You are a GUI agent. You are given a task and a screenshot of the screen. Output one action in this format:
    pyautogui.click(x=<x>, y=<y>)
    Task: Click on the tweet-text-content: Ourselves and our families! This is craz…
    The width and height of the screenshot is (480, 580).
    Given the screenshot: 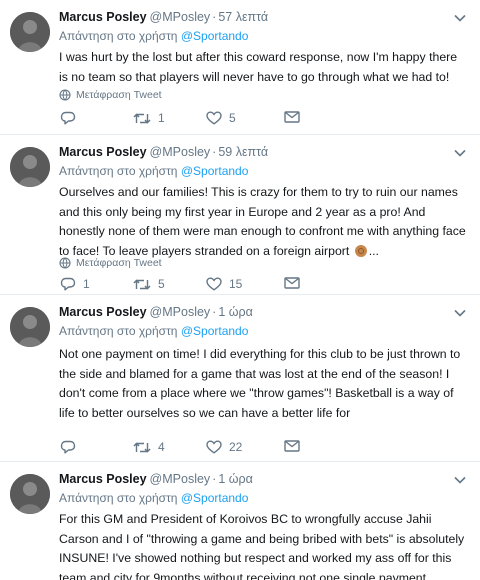 What is the action you would take?
    pyautogui.click(x=262, y=221)
    